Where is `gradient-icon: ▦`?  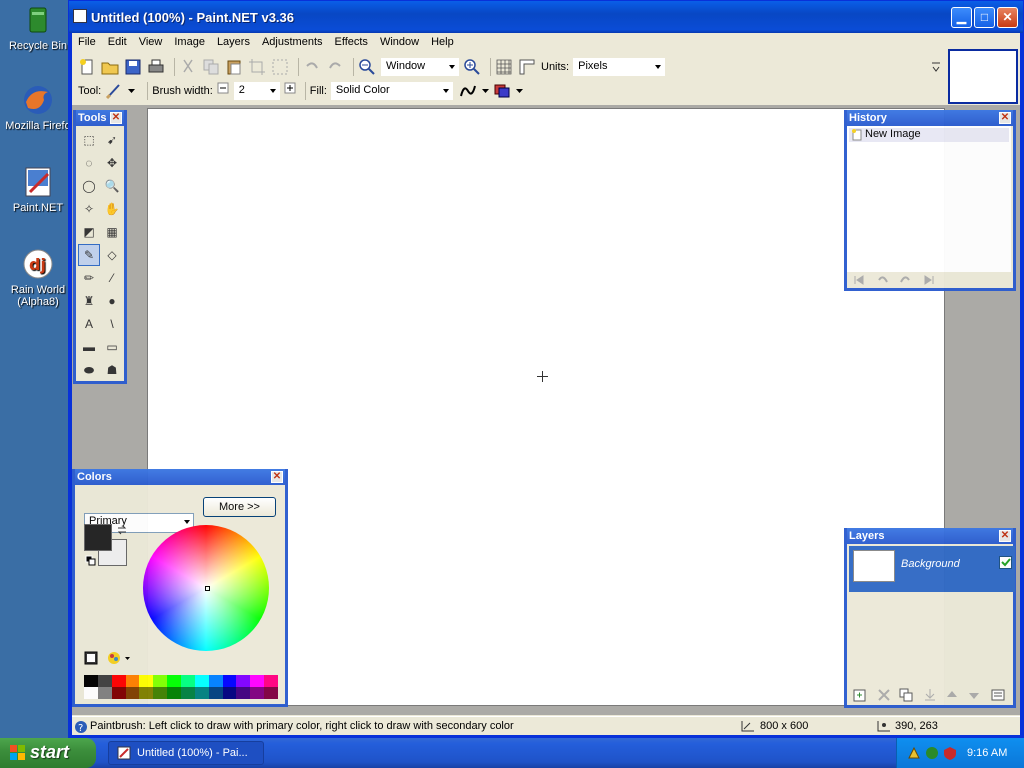
gradient-icon: ▦ is located at coordinates (112, 232).